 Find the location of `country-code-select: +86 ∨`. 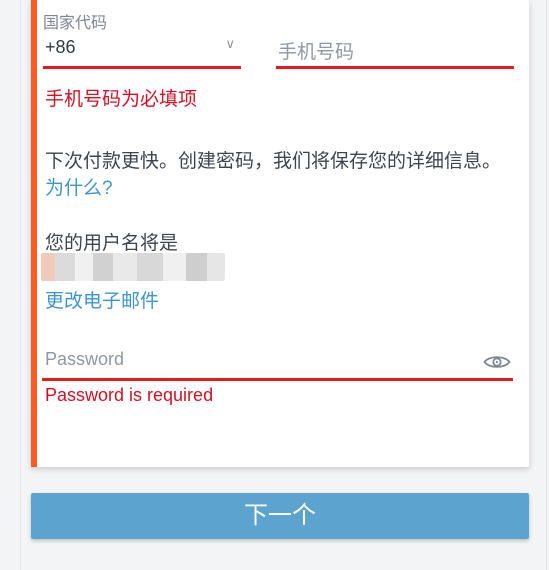

country-code-select: +86 ∨ is located at coordinates (142, 50).